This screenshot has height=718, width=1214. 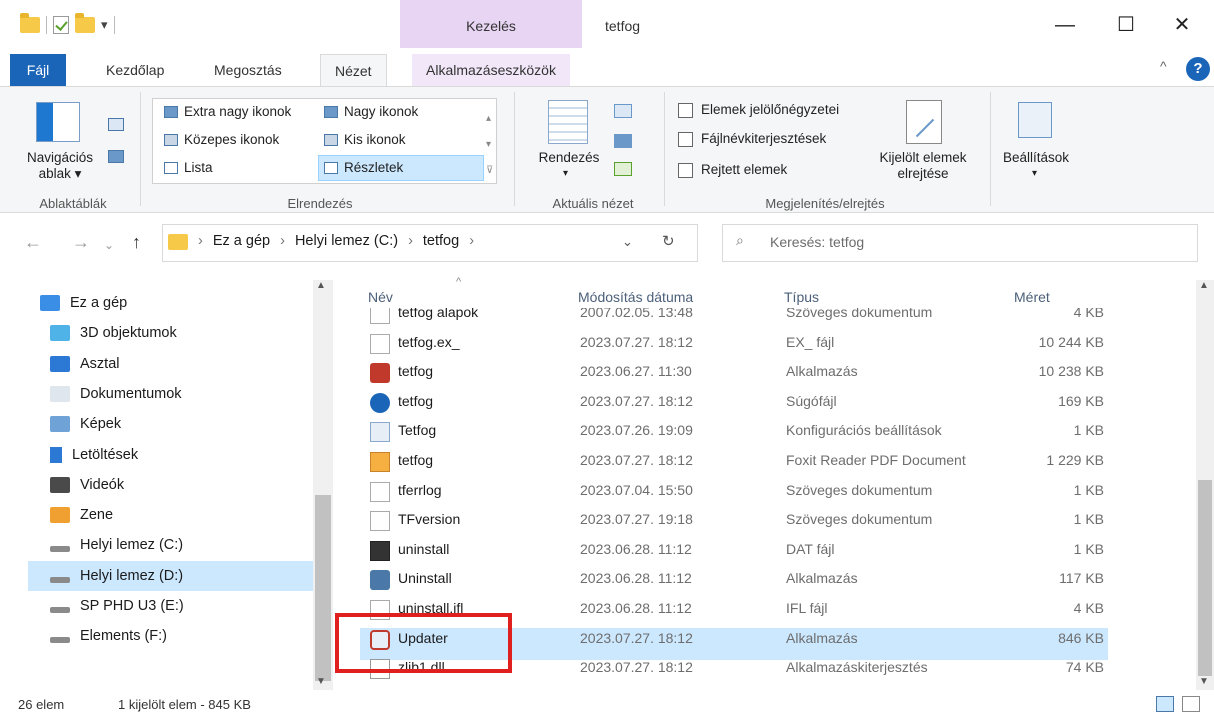 What do you see at coordinates (85, 364) in the screenshot?
I see `nav-item: Asztal` at bounding box center [85, 364].